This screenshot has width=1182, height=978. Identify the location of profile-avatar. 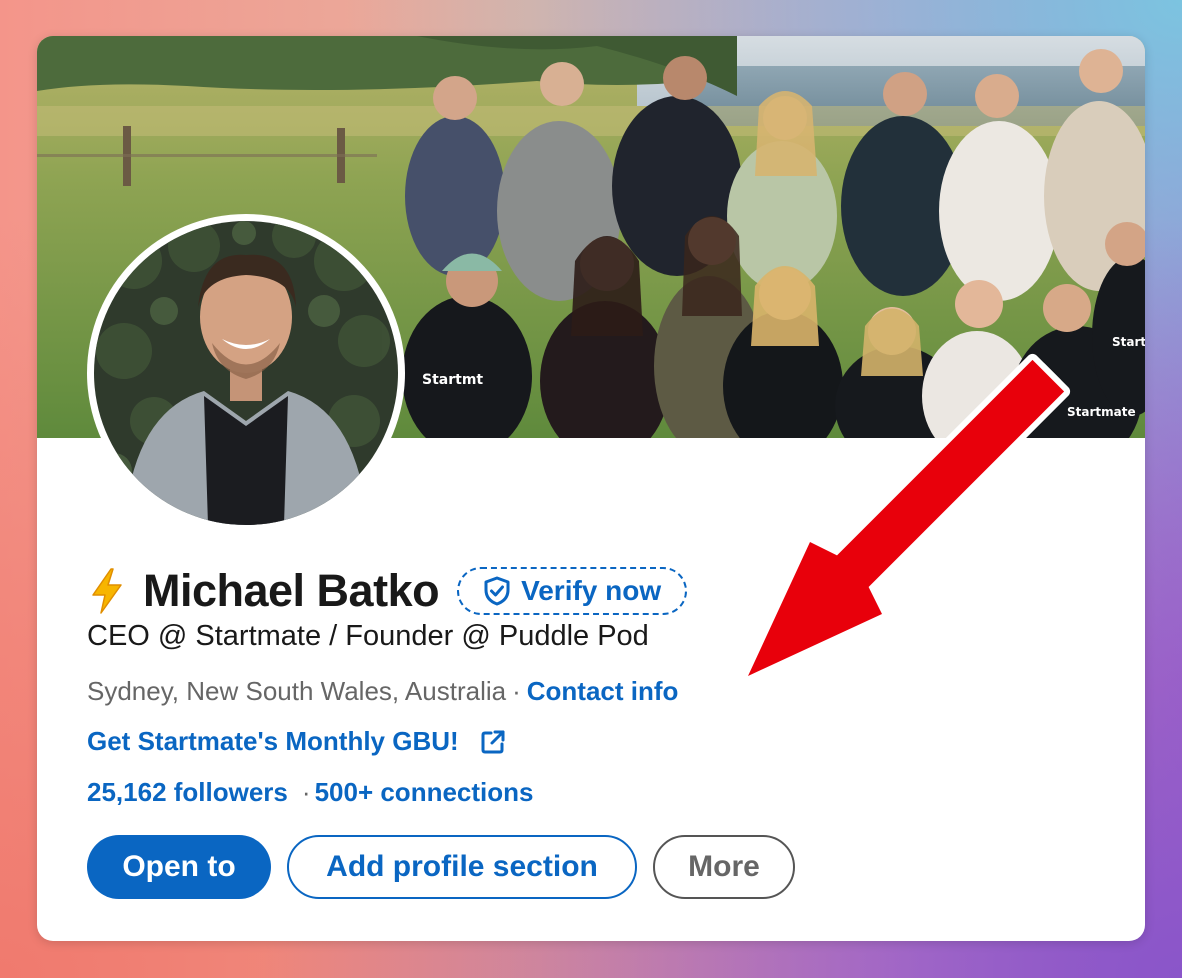
(246, 373).